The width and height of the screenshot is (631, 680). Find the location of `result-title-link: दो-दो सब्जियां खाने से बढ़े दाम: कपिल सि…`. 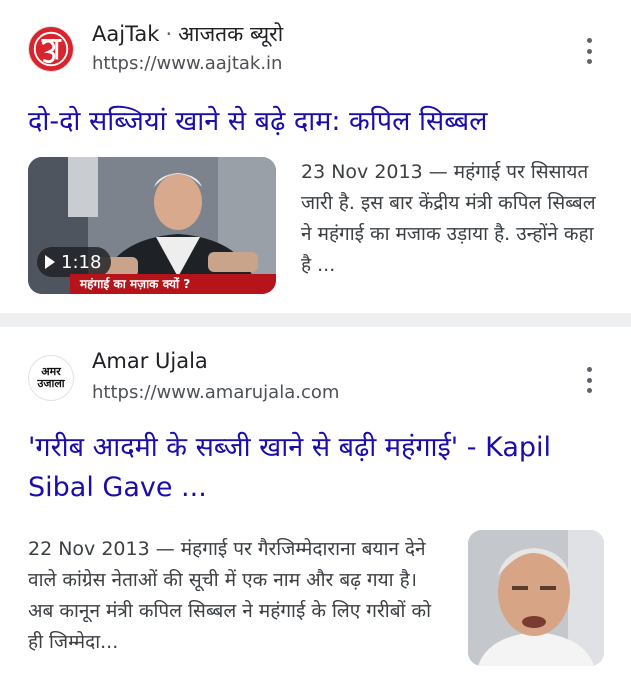

result-title-link: दो-दो सब्जियां खाने से बढ़े दाम: कपिल सि… is located at coordinates (323, 122).